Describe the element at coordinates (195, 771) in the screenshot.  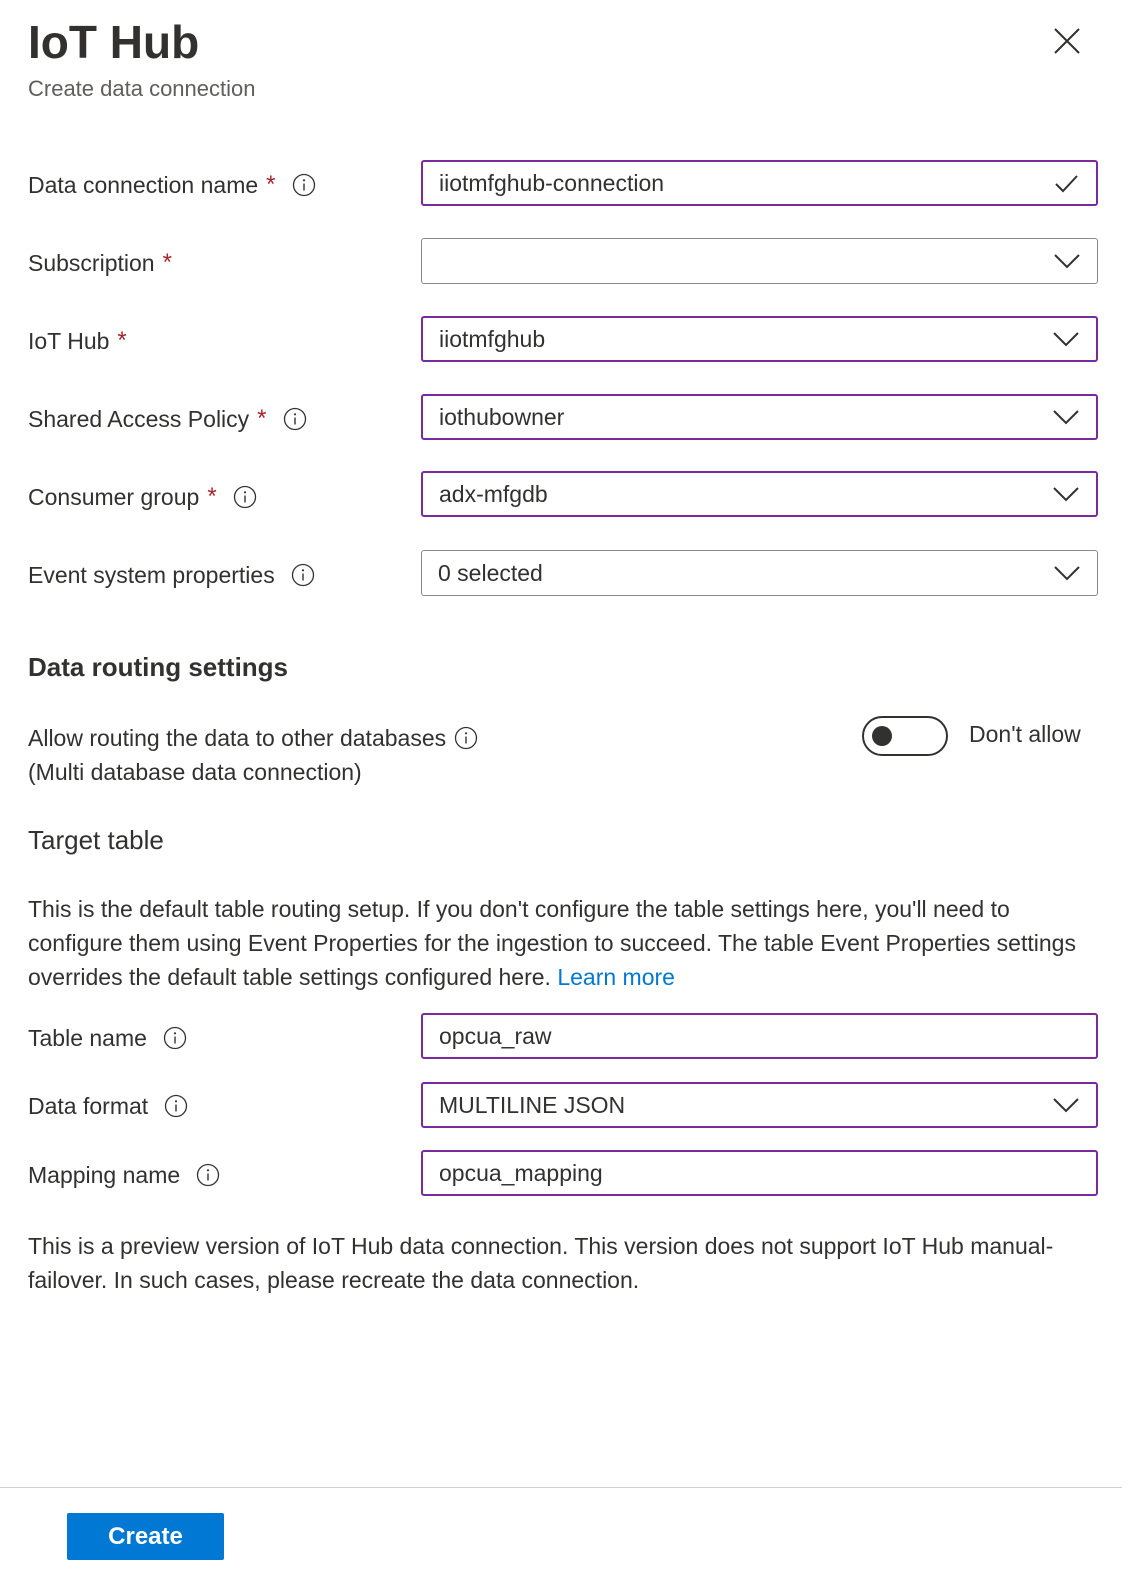
I see `multi-database-label: (Multi database data connection)` at that location.